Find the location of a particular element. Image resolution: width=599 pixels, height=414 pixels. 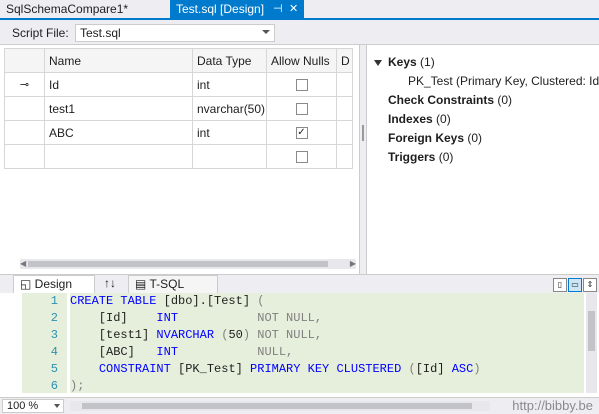

row-selector-header is located at coordinates (24, 60).